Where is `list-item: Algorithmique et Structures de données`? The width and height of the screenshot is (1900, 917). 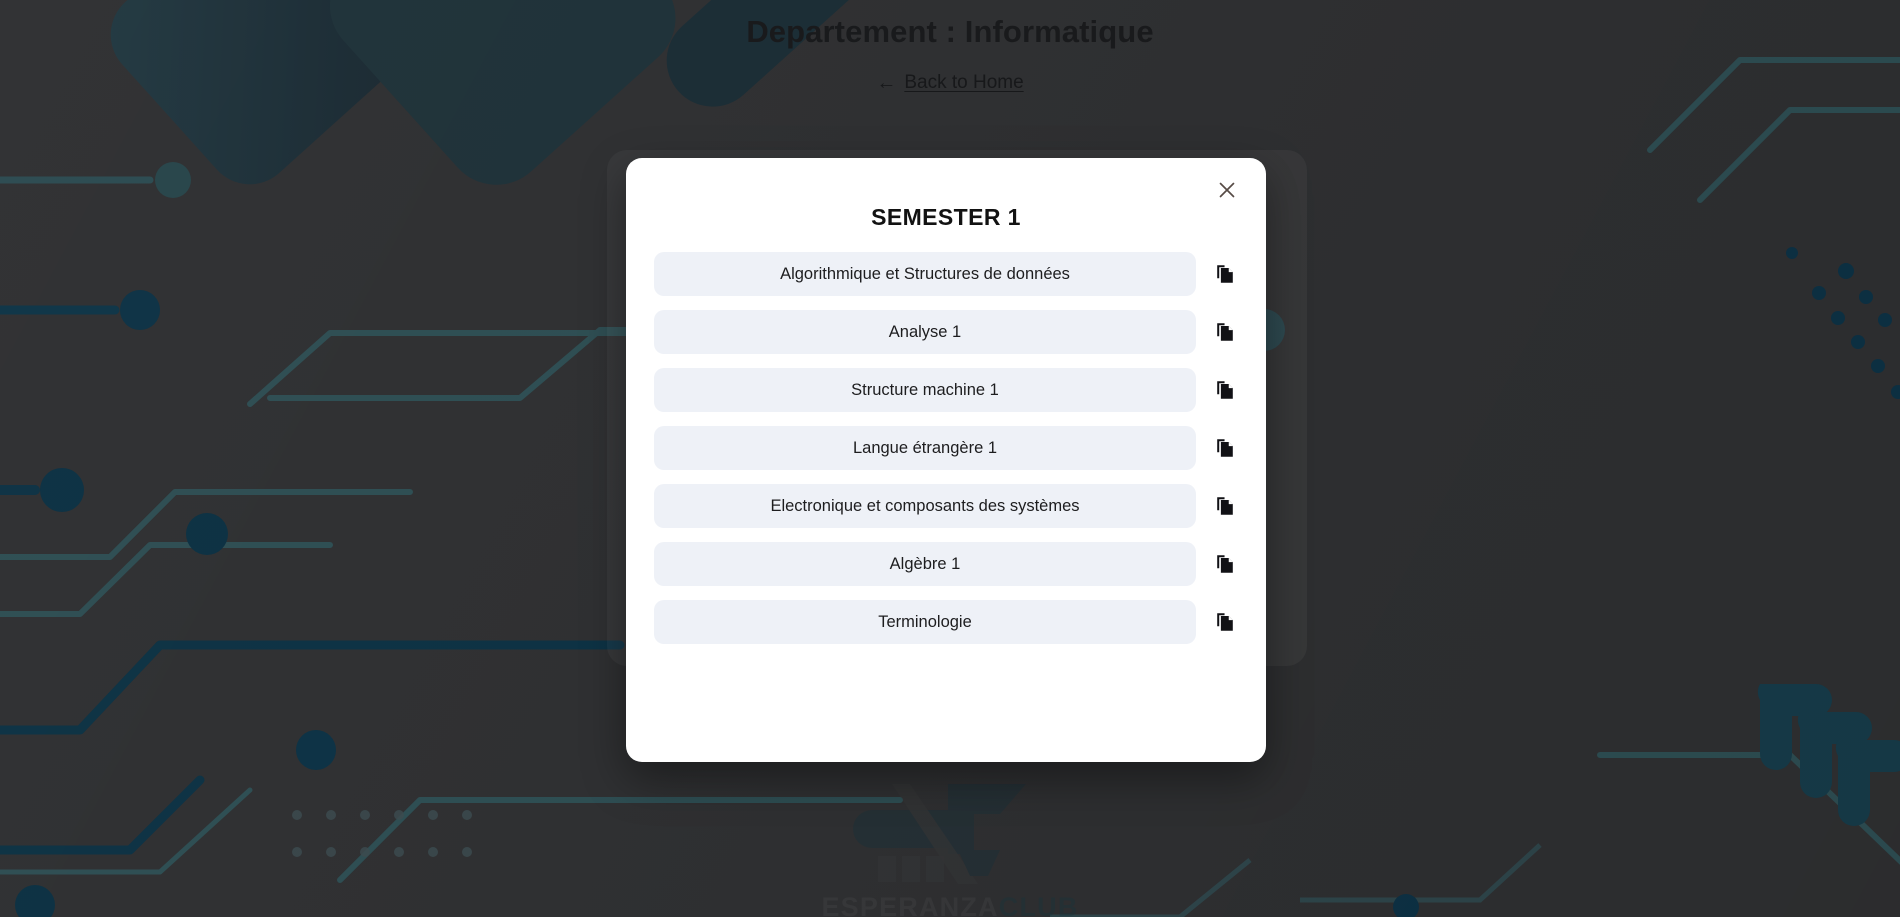
list-item: Algorithmique et Structures de données is located at coordinates (946, 274).